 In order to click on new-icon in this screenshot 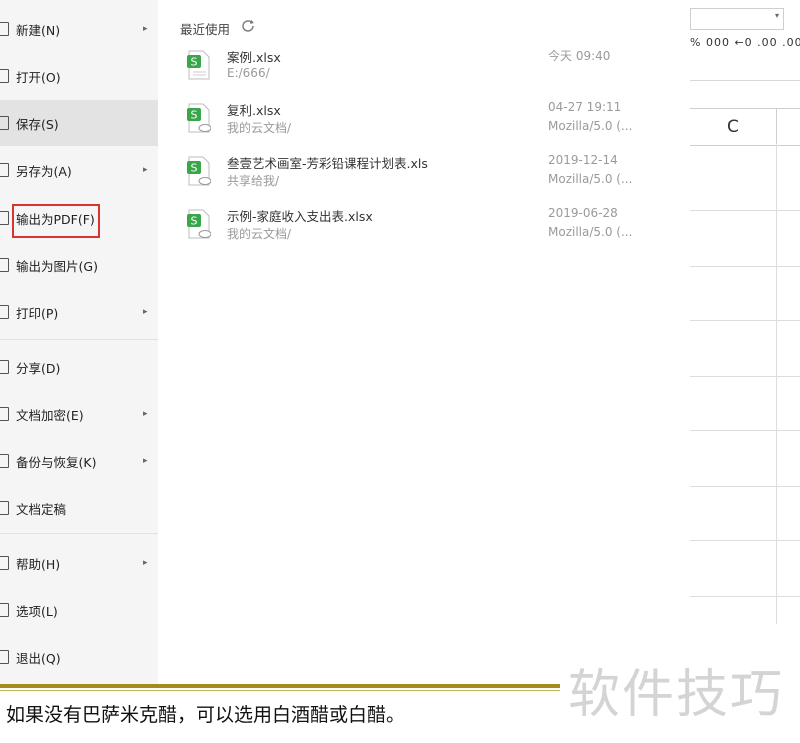, I will do `click(4, 29)`.